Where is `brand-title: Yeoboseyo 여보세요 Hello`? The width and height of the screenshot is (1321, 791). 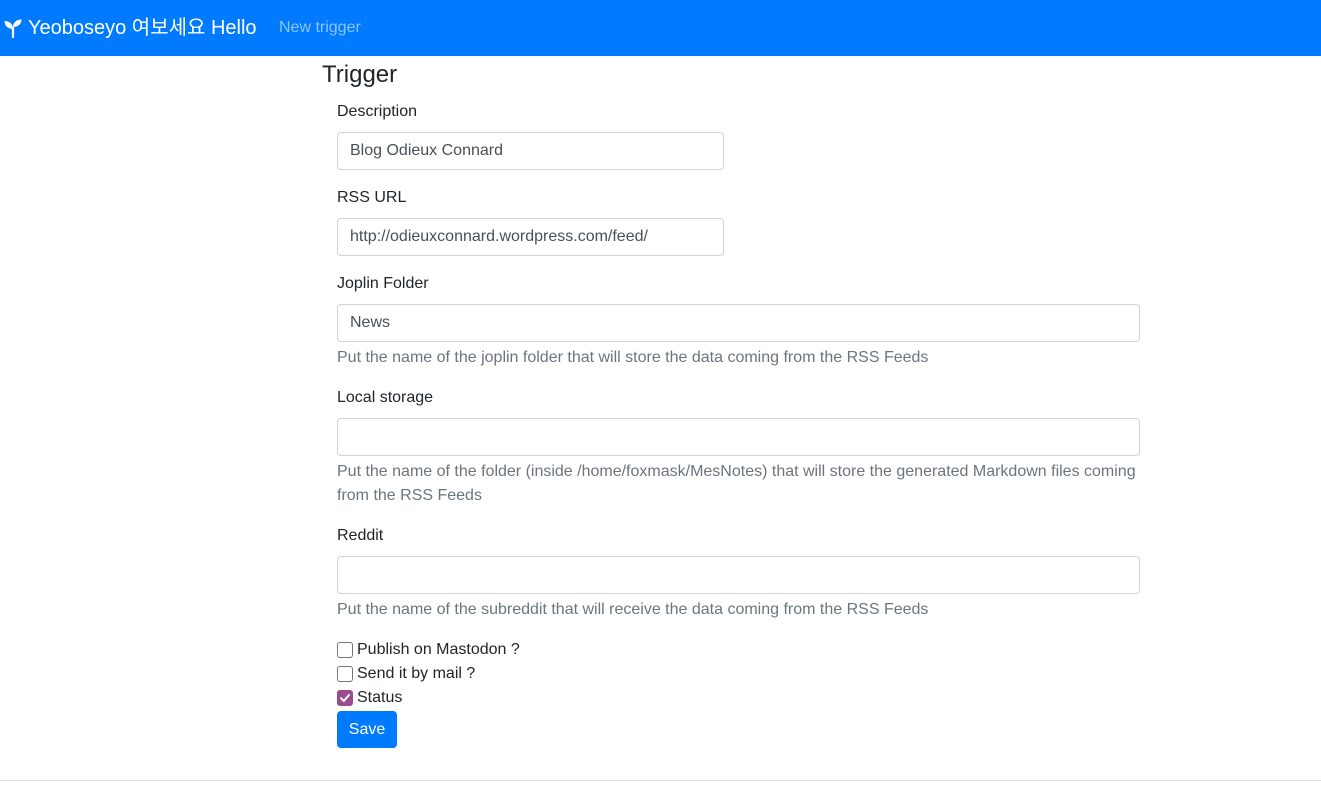 brand-title: Yeoboseyo 여보세요 Hello is located at coordinates (142, 28).